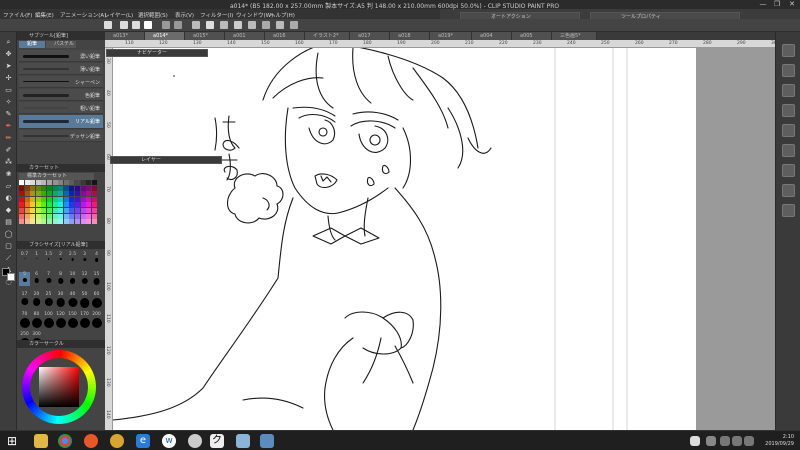  What do you see at coordinates (243, 441) in the screenshot?
I see `photos-icon` at bounding box center [243, 441].